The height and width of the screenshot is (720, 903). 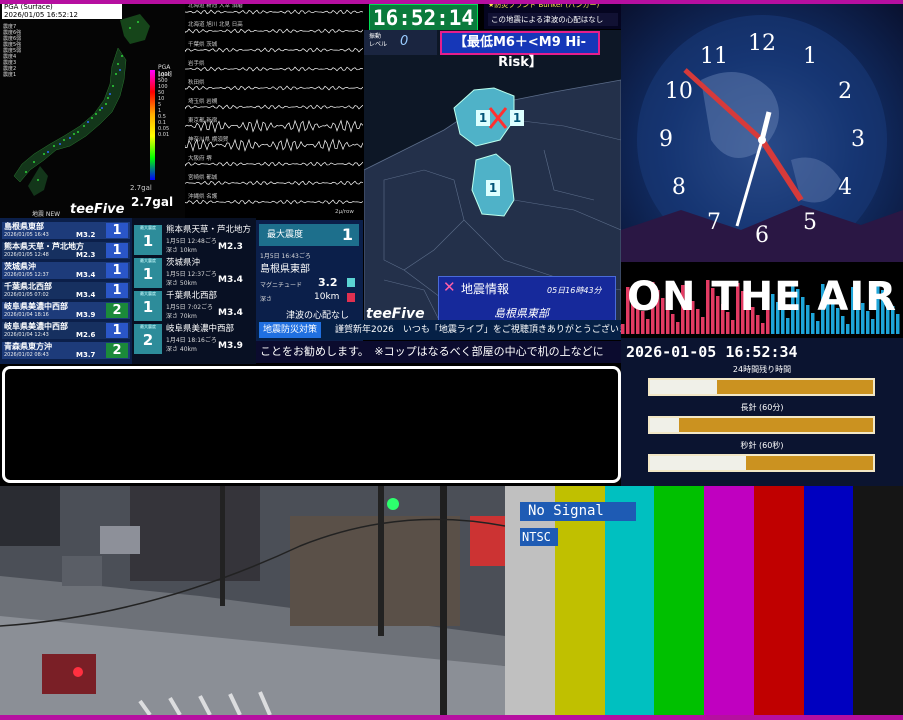 I want to click on wave-footer: 2μ/row, so click(x=344, y=212).